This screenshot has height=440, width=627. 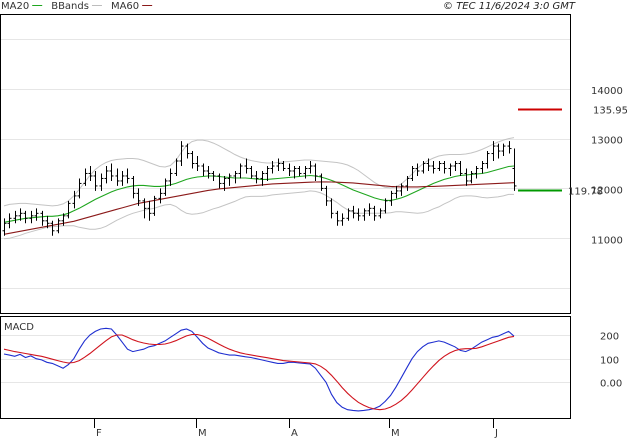 I want to click on legend-label-ma20: MA20, so click(x=15, y=6).